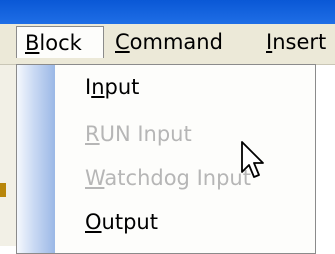  What do you see at coordinates (8, 155) in the screenshot?
I see `background-window-edge` at bounding box center [8, 155].